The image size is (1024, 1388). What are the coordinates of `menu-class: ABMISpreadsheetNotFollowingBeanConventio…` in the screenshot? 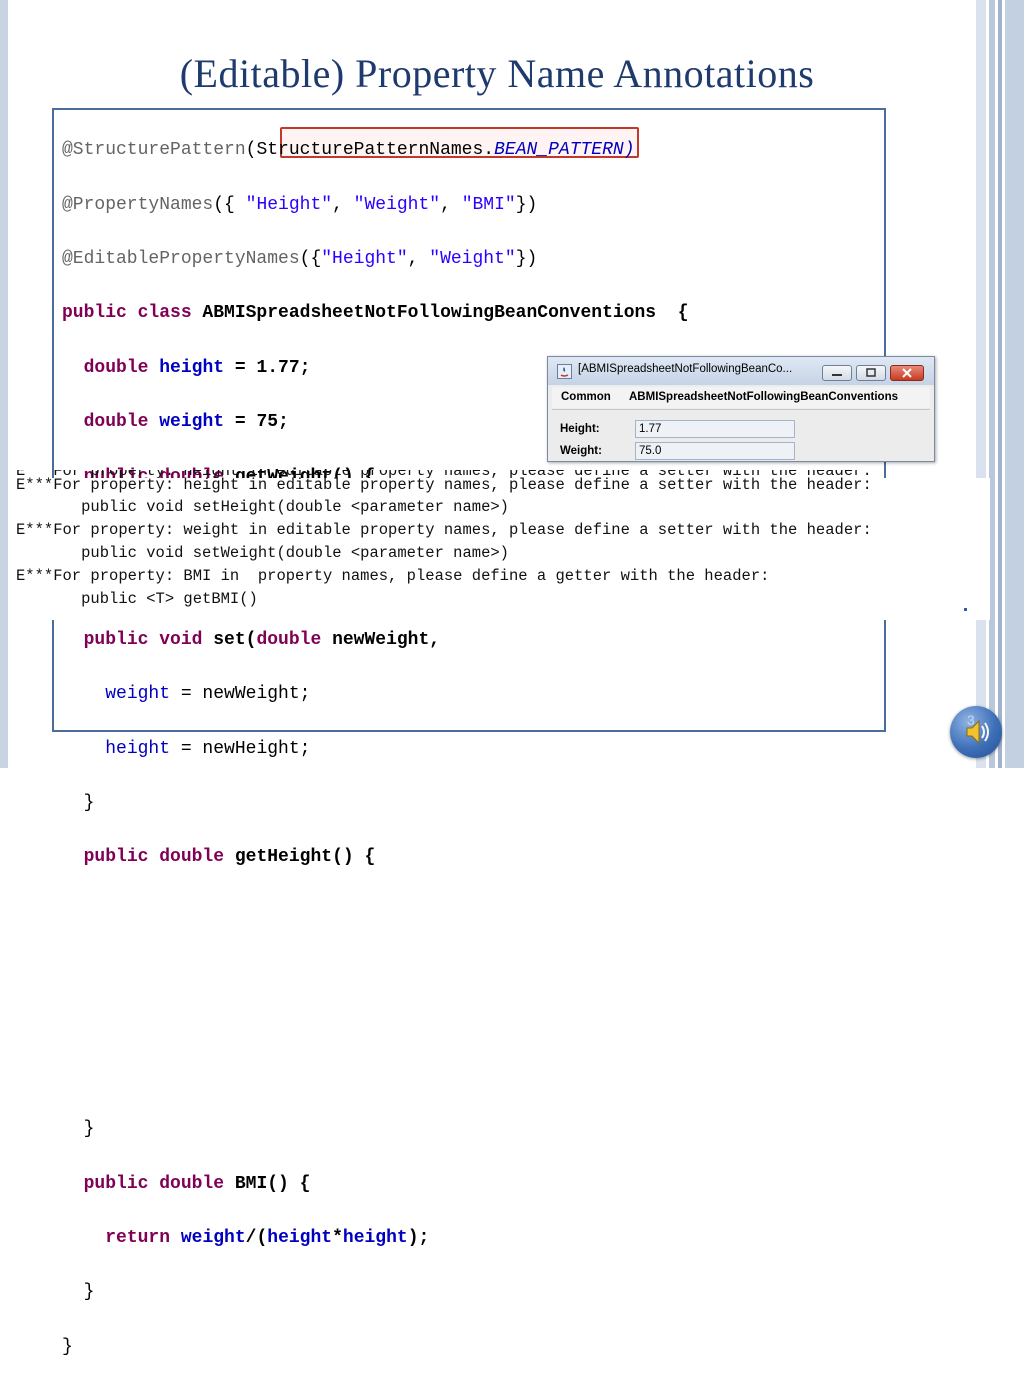 It's located at (763, 397).